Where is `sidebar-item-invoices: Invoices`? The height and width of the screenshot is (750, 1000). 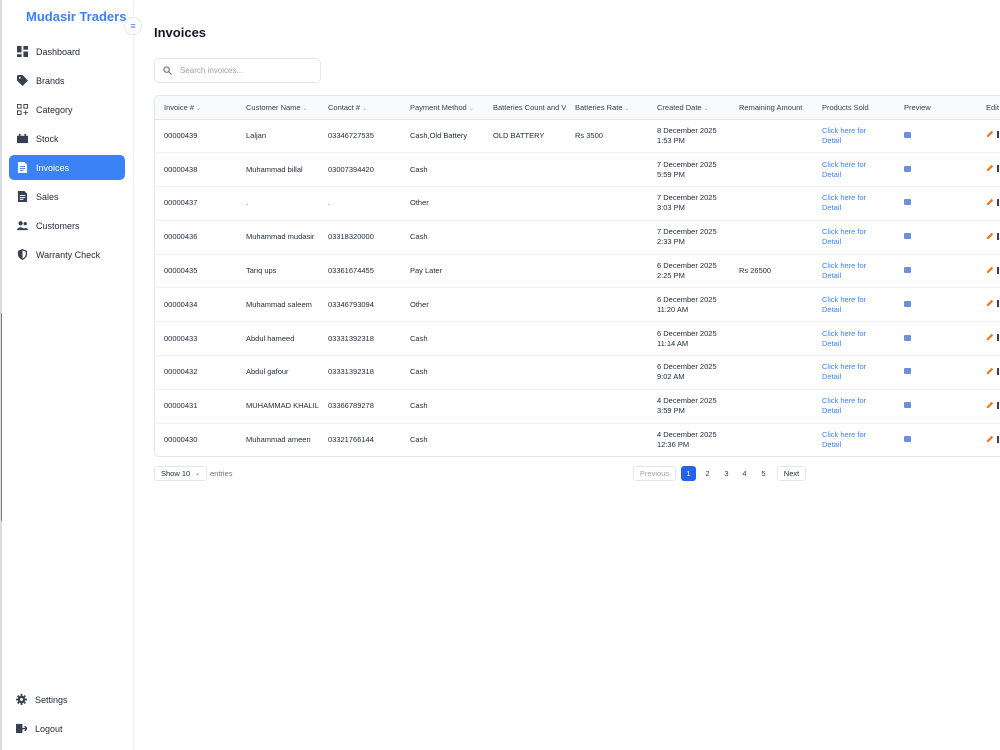 sidebar-item-invoices: Invoices is located at coordinates (67, 167).